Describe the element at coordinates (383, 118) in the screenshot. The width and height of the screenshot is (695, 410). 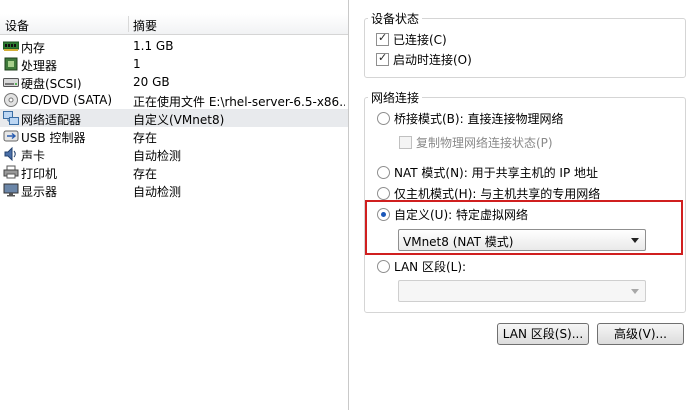
I see `bridged-radio-button` at that location.